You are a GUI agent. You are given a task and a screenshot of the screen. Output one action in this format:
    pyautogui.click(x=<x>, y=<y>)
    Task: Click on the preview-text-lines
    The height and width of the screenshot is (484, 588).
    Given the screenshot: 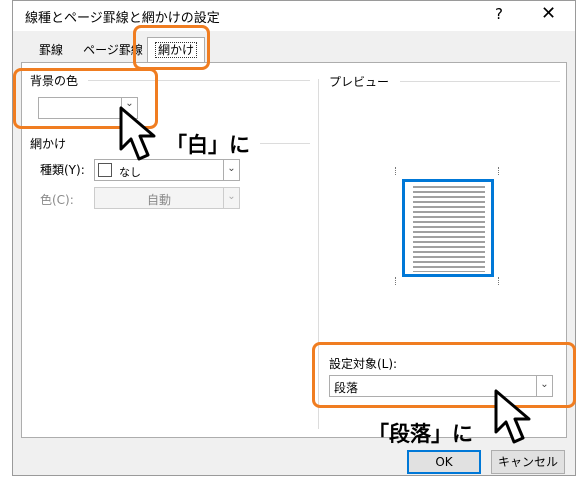 What is the action you would take?
    pyautogui.click(x=449, y=229)
    